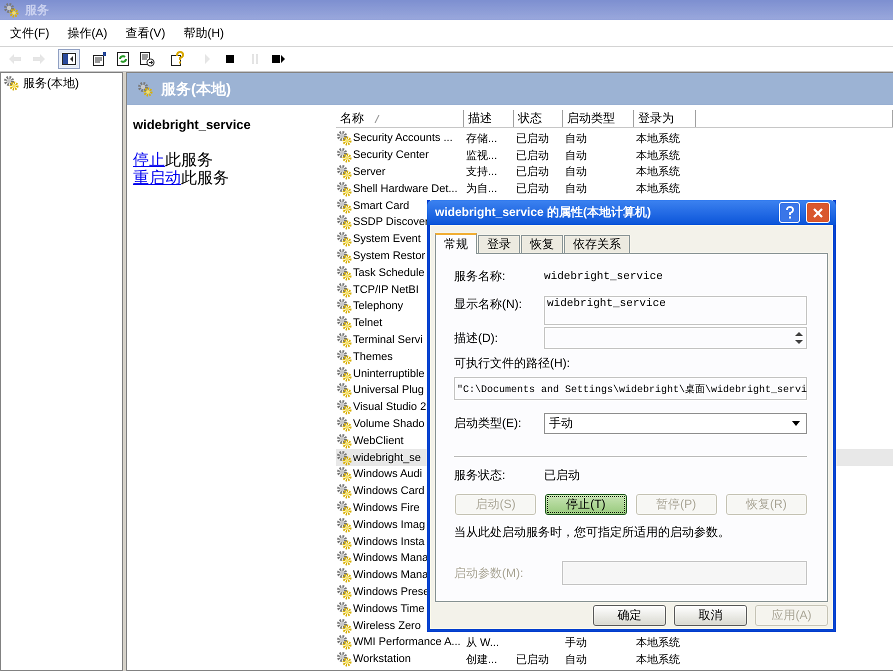 Image resolution: width=893 pixels, height=671 pixels. Describe the element at coordinates (592, 532) in the screenshot. I see `hint-text: 当从此处启动服务时，您可指定所适用的启动参数。` at that location.